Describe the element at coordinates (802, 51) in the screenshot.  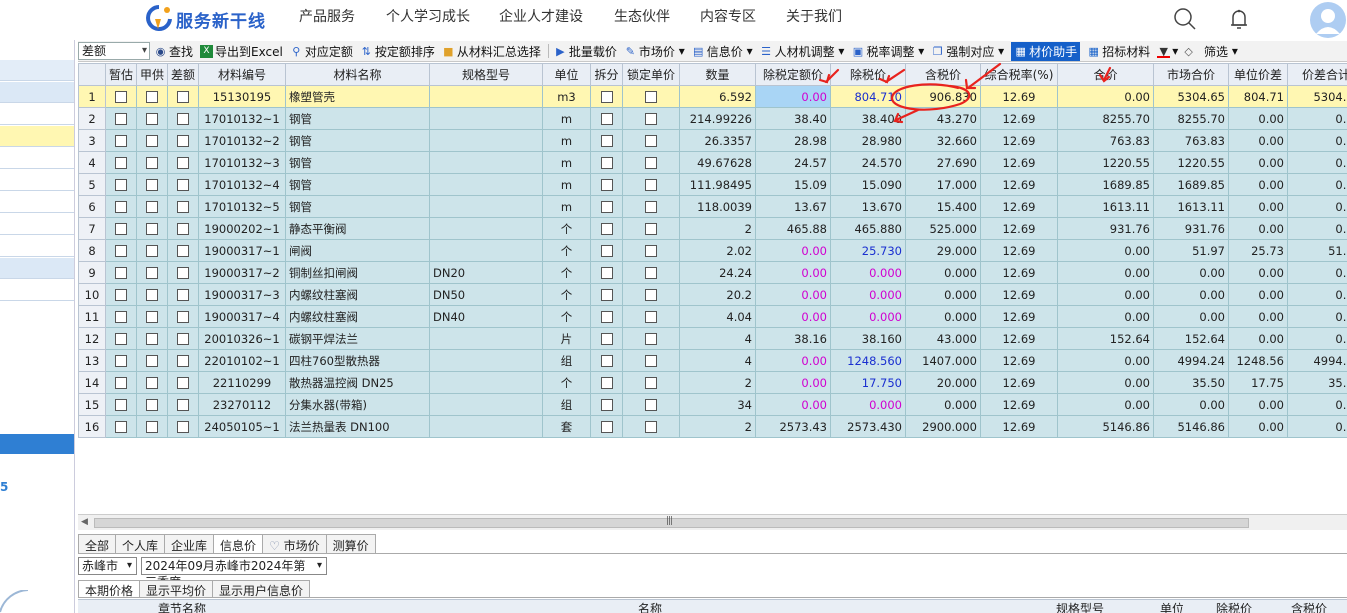
I see `resource-adjust-button: ☰ 人材机调整 ▾` at that location.